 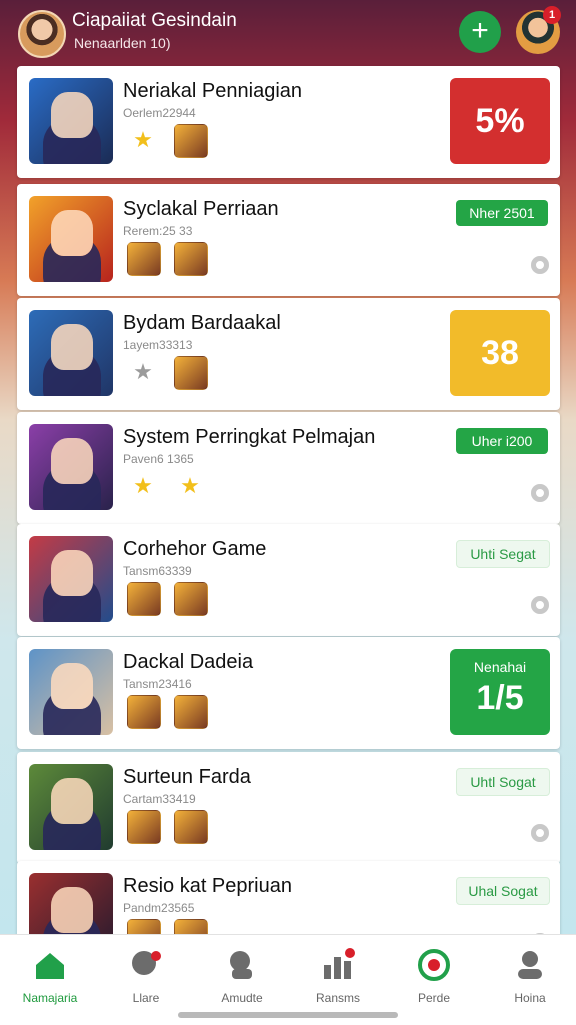 I want to click on chat-icon, so click(x=146, y=965).